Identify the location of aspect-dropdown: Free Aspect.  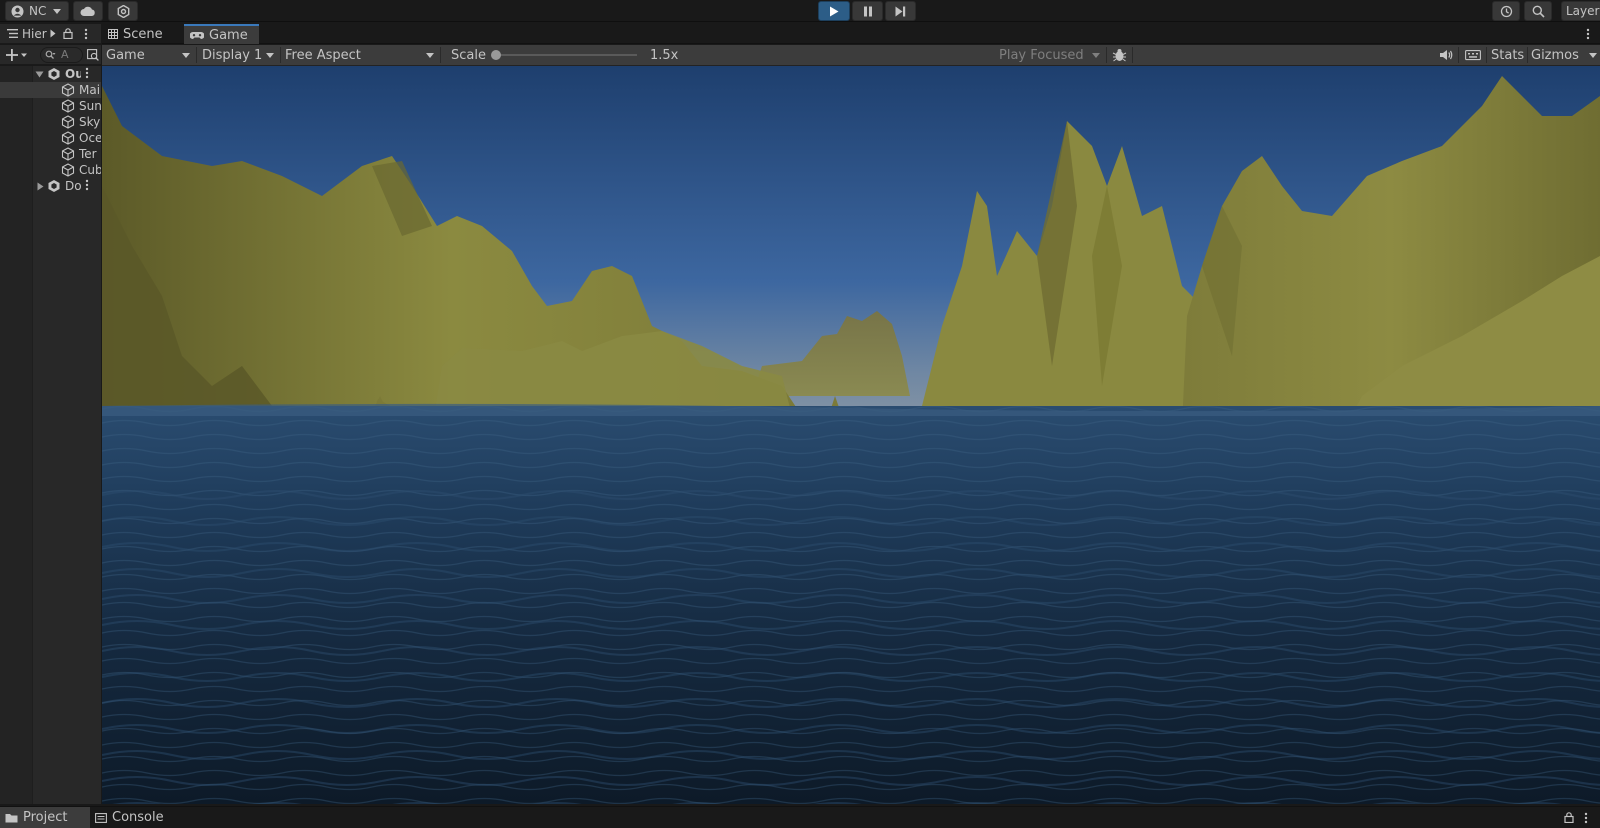
(361, 55).